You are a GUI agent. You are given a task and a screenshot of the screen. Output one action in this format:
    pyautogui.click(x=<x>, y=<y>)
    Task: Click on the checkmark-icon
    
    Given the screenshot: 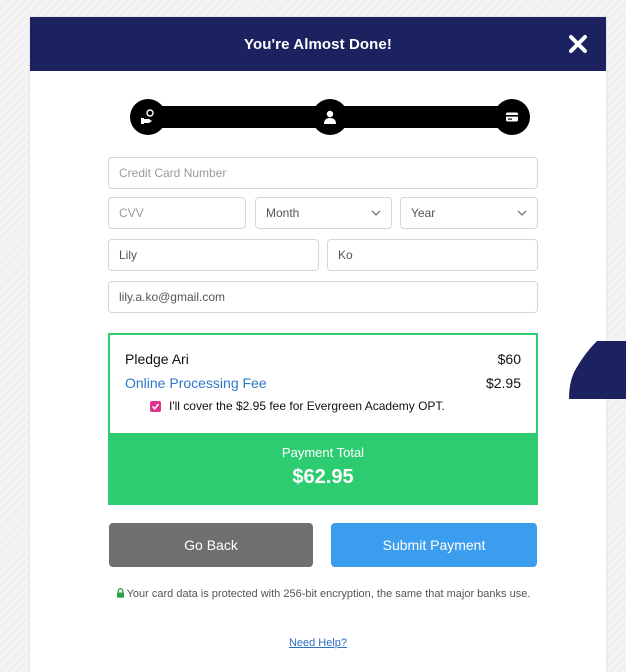 What is the action you would take?
    pyautogui.click(x=155, y=406)
    